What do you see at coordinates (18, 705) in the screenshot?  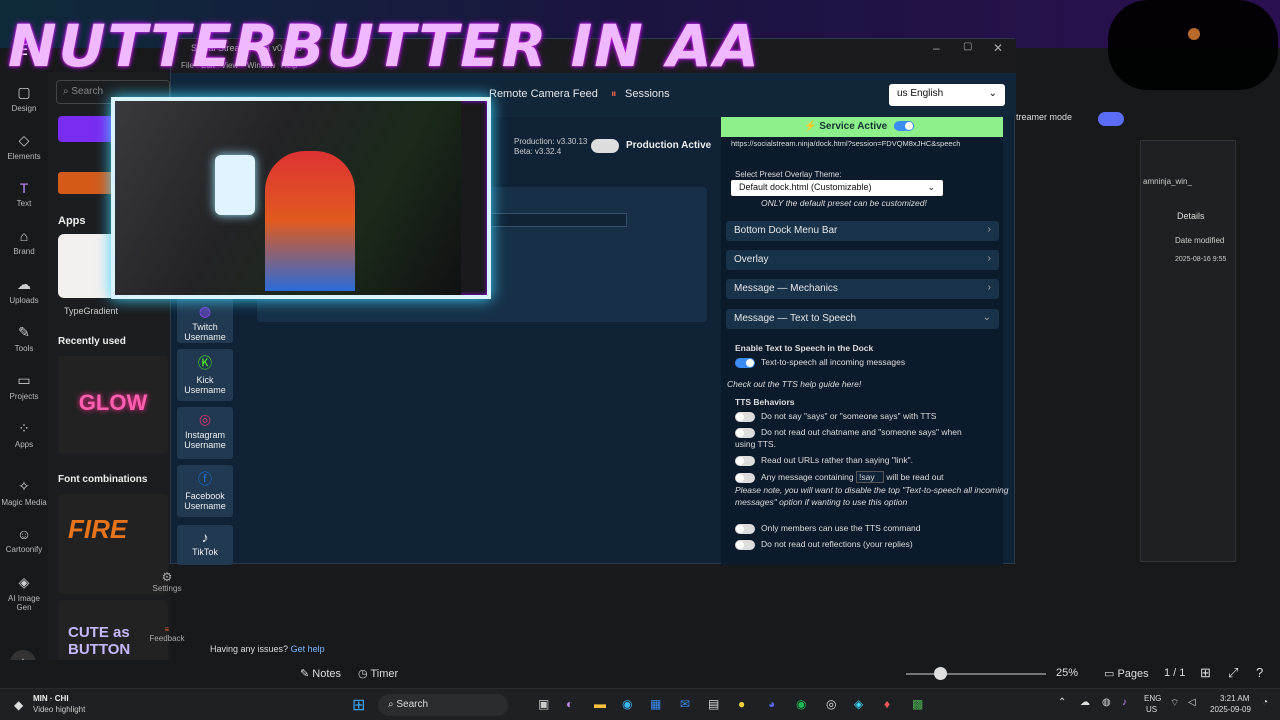 I see `tray-app-icon: ◆` at bounding box center [18, 705].